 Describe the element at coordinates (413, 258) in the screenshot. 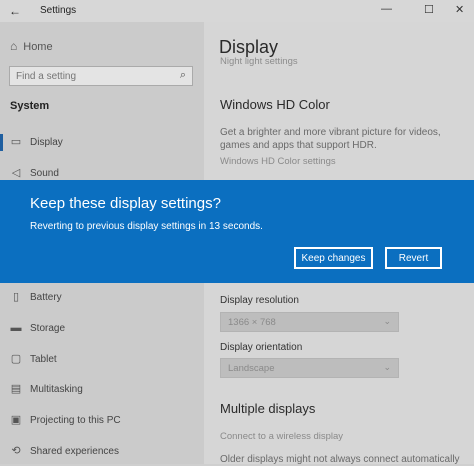

I see `revert-button: Revert` at that location.